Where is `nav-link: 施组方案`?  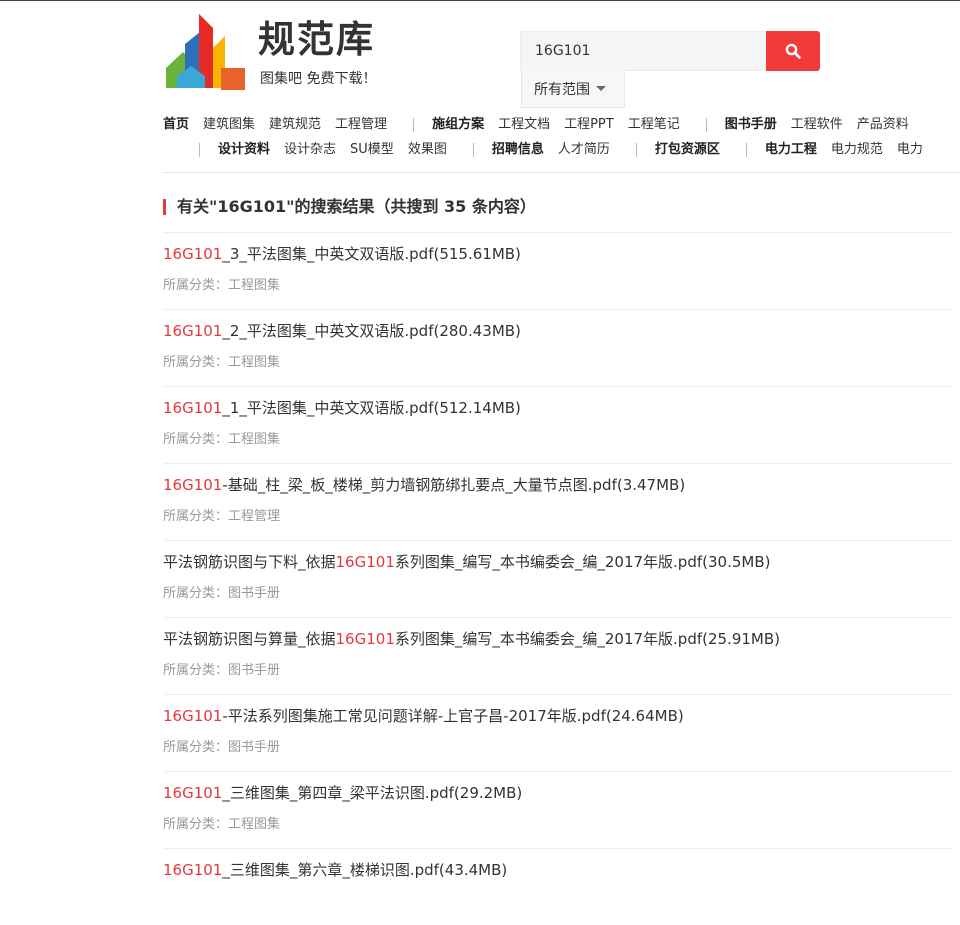
nav-link: 施组方案 is located at coordinates (458, 125).